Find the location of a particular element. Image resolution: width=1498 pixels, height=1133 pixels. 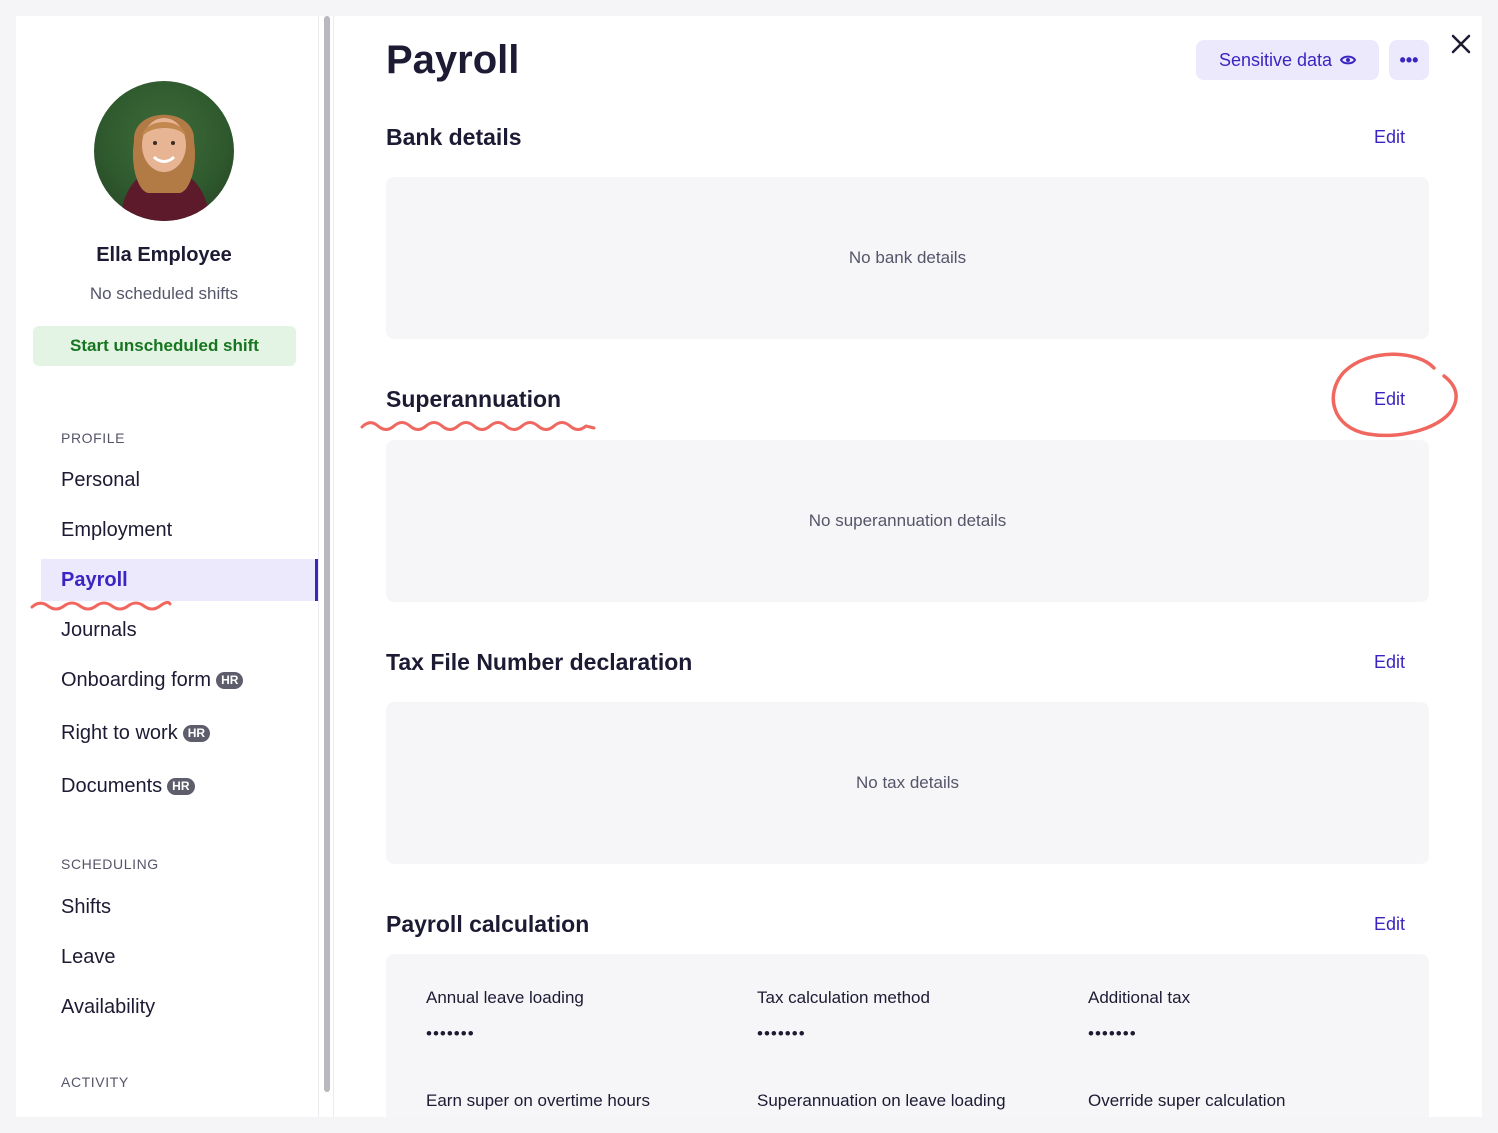

section-heading-bank-details: Bank details is located at coordinates (454, 137).